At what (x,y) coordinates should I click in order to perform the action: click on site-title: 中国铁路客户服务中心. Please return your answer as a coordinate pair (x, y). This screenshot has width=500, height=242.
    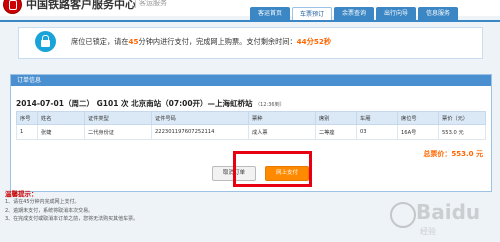
    Looking at the image, I should click on (81, 5).